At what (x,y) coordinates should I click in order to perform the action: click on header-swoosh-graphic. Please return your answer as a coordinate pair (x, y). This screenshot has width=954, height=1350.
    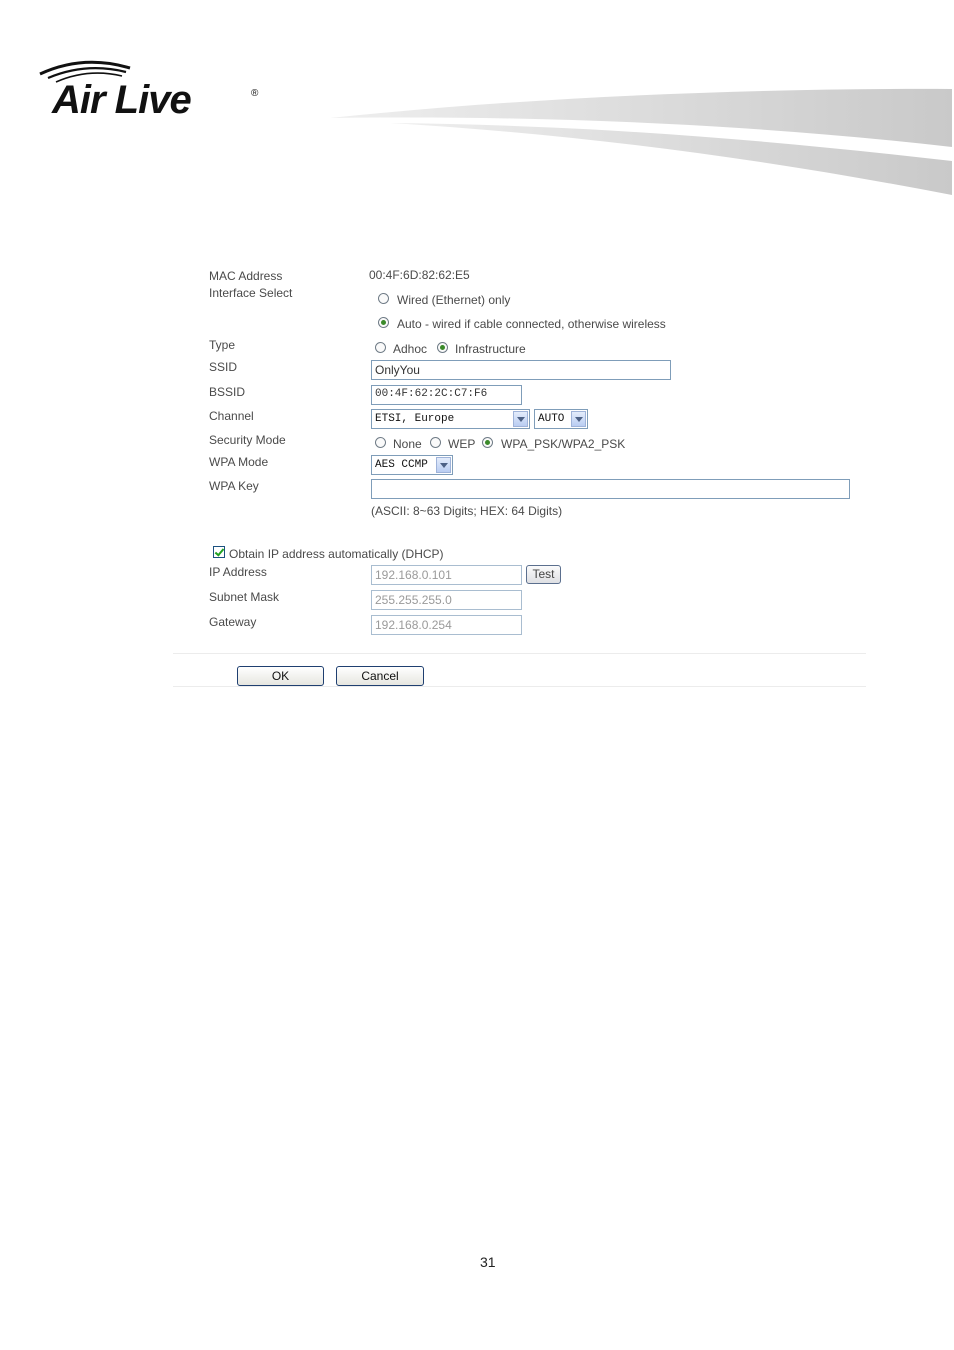
    Looking at the image, I should click on (641, 141).